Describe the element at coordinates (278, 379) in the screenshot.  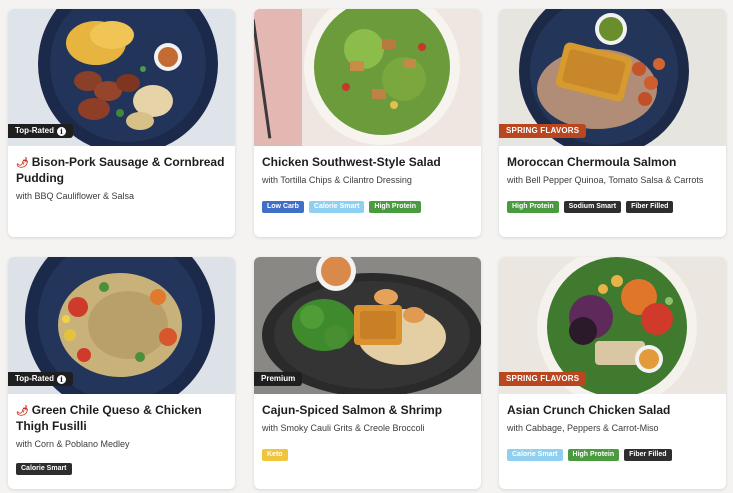
I see `premium-tag: Premium` at that location.